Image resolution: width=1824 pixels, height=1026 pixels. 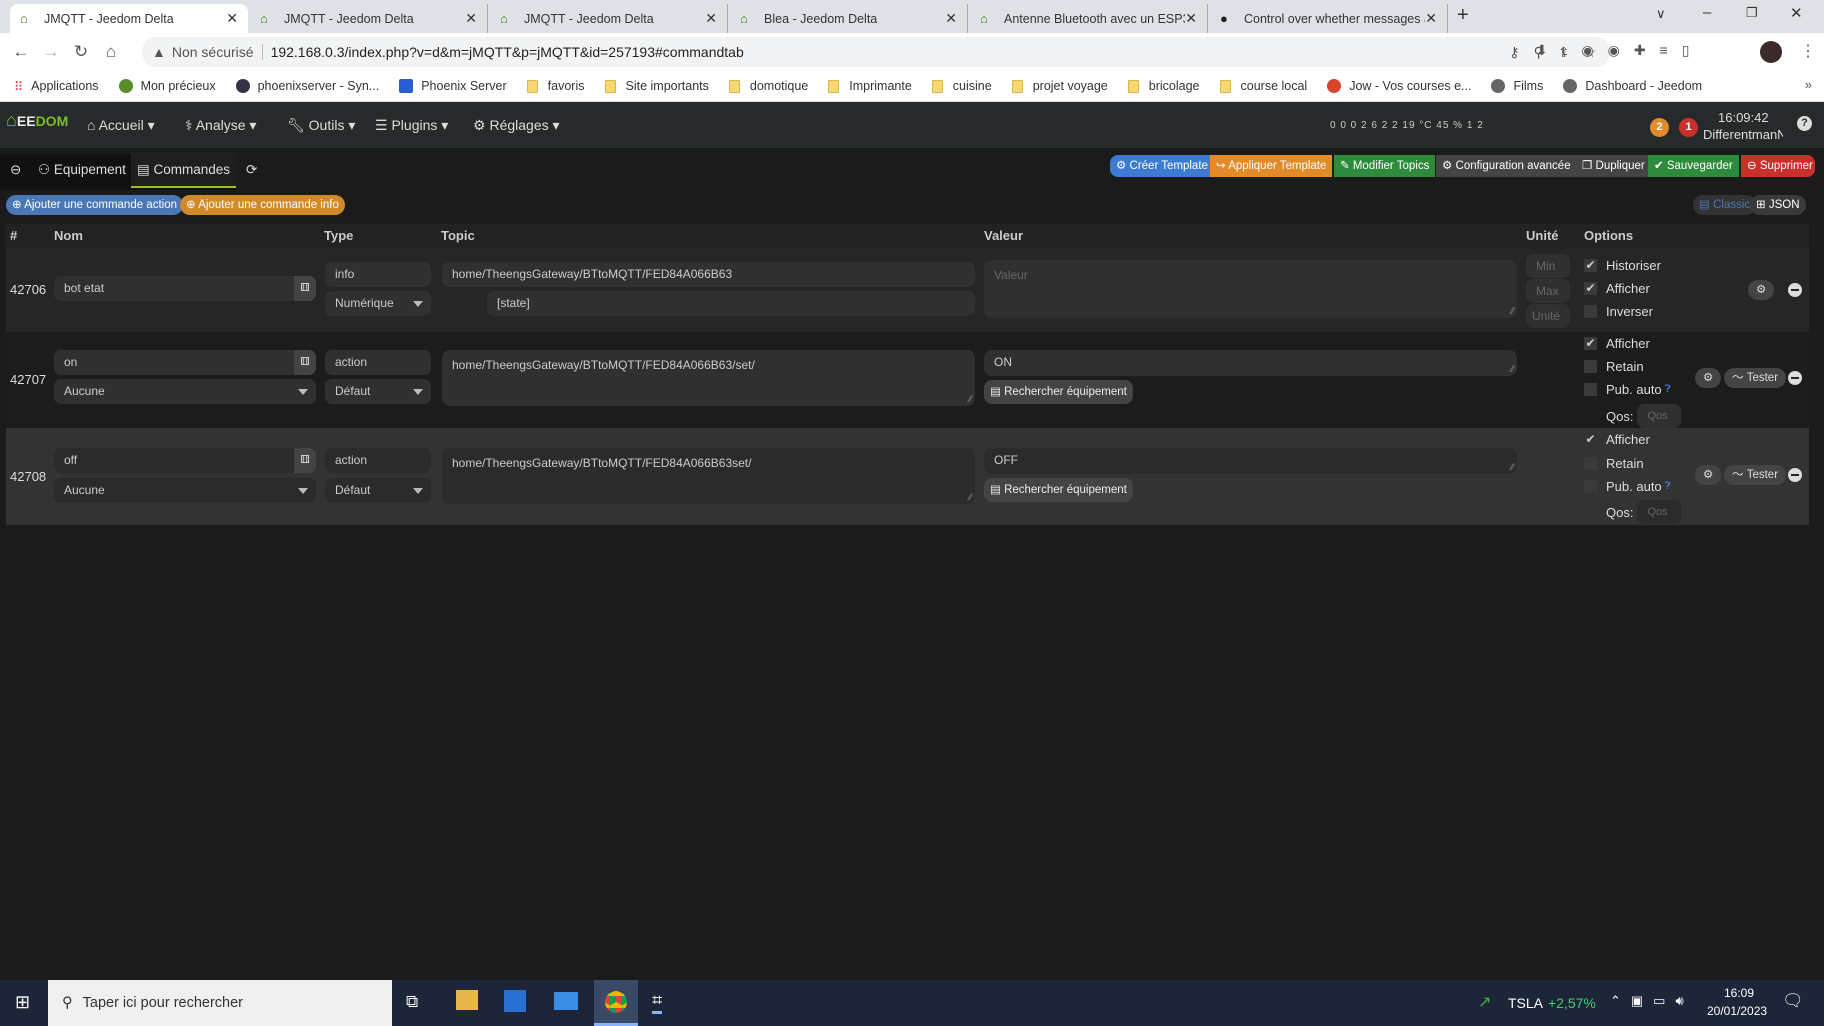 I want to click on unit-input: Unité, so click(x=1548, y=316).